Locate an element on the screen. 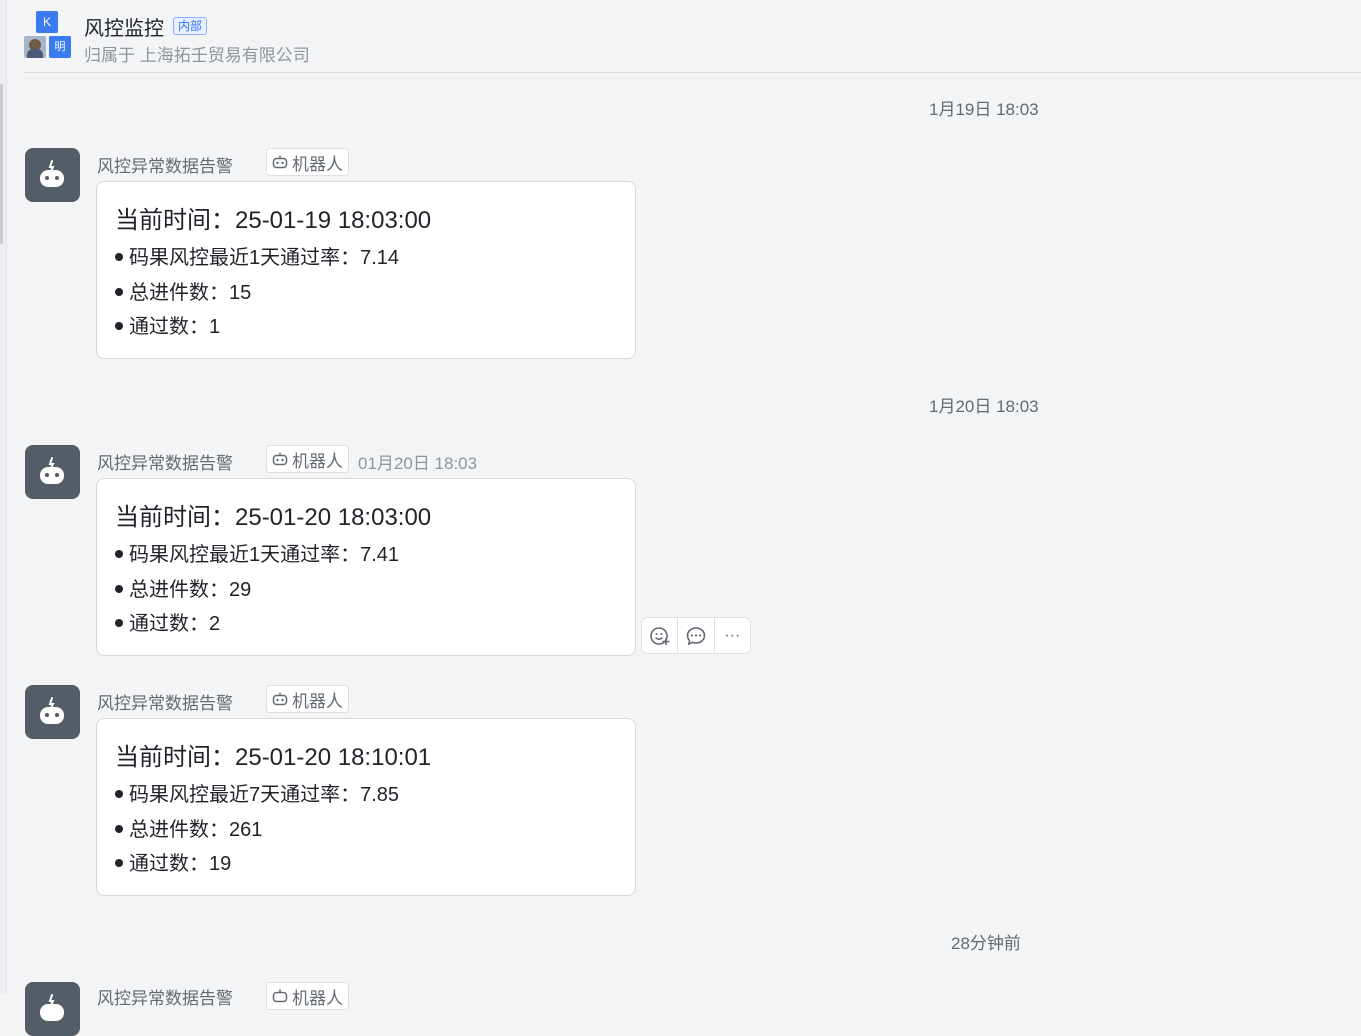 The image size is (1361, 1036). card-title: 当前时间：25-01-20 18:03:00 is located at coordinates (273, 517).